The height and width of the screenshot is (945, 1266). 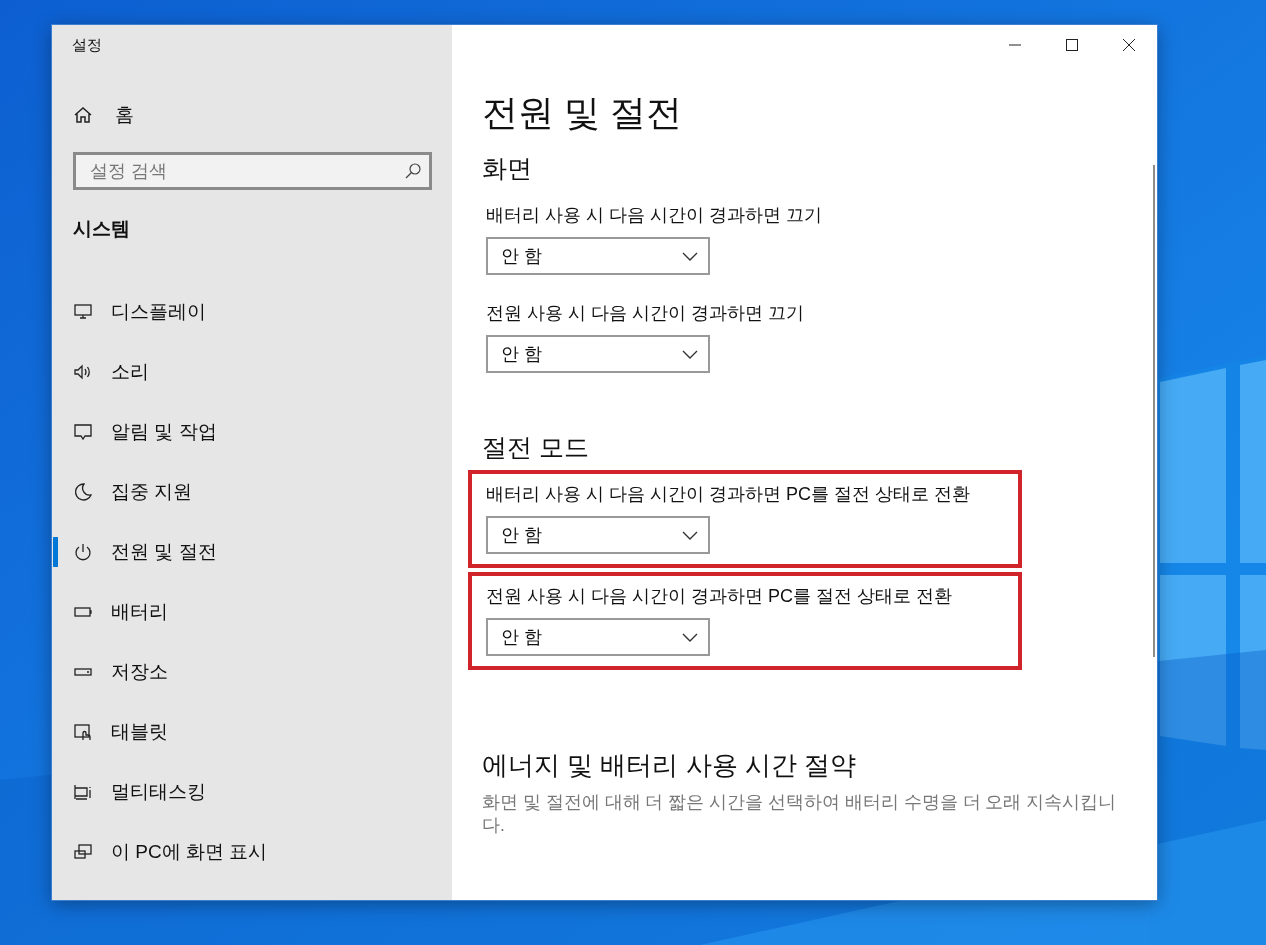 I want to click on multitask-icon, so click(x=83, y=792).